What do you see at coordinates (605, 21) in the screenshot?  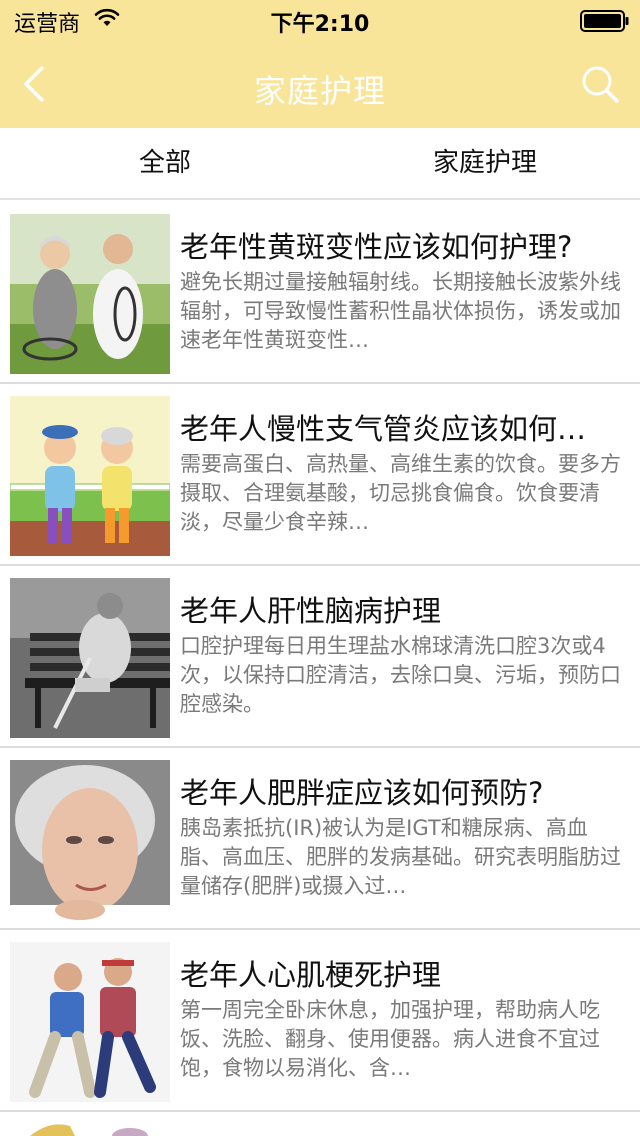 I see `battery-icon` at bounding box center [605, 21].